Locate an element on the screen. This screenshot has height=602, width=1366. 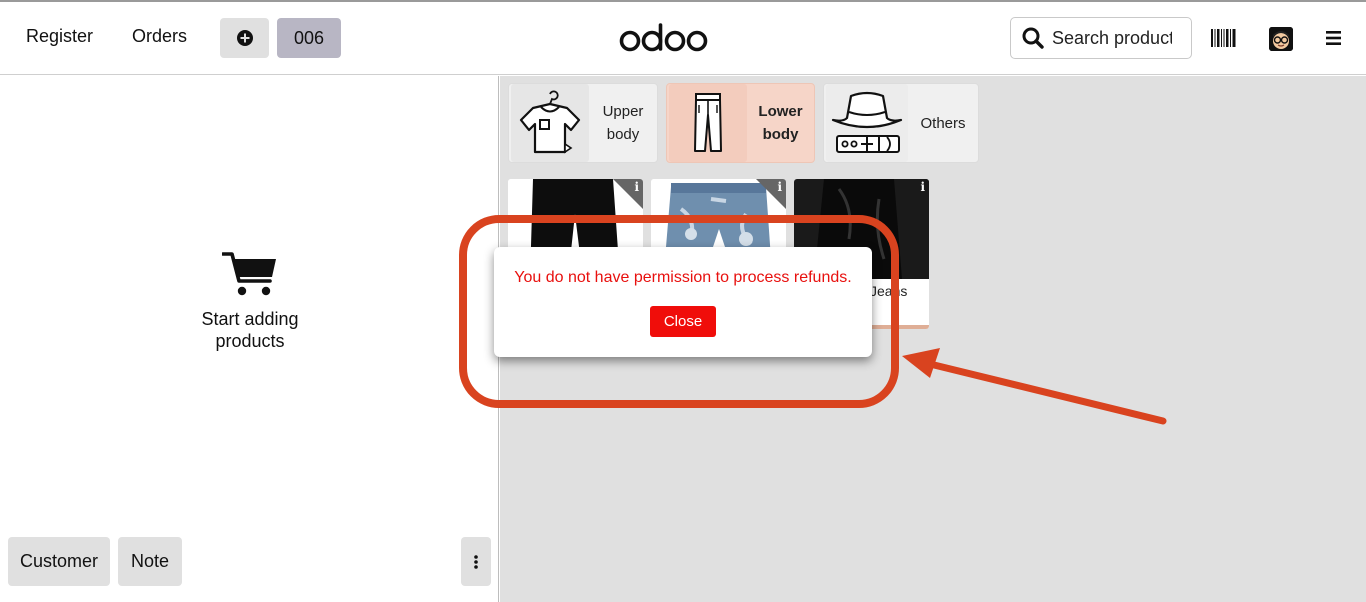
new-order-button is located at coordinates (244, 38).